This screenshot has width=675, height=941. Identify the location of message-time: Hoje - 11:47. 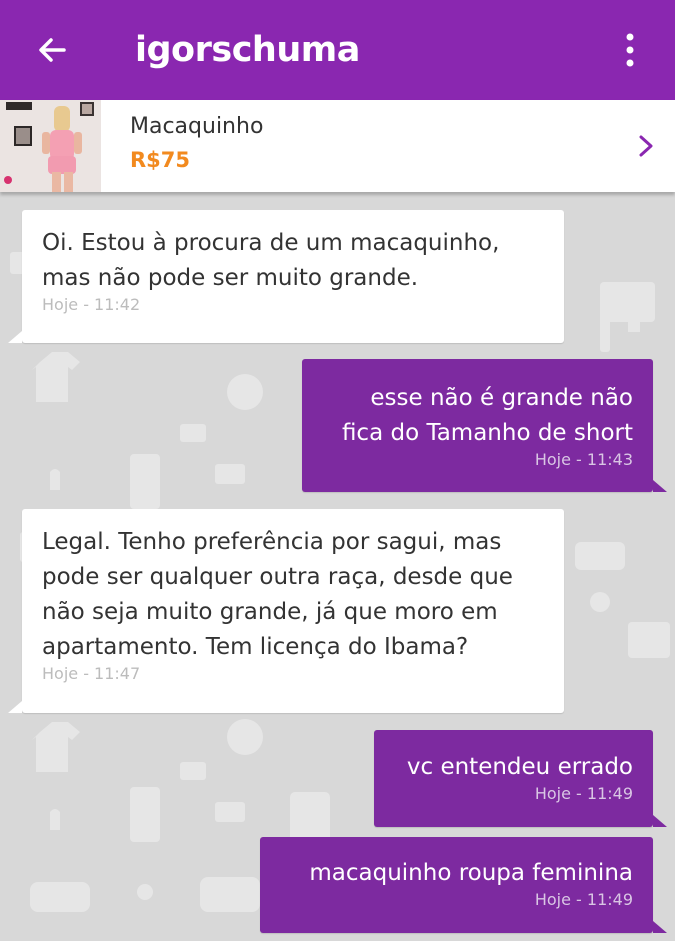
(91, 673).